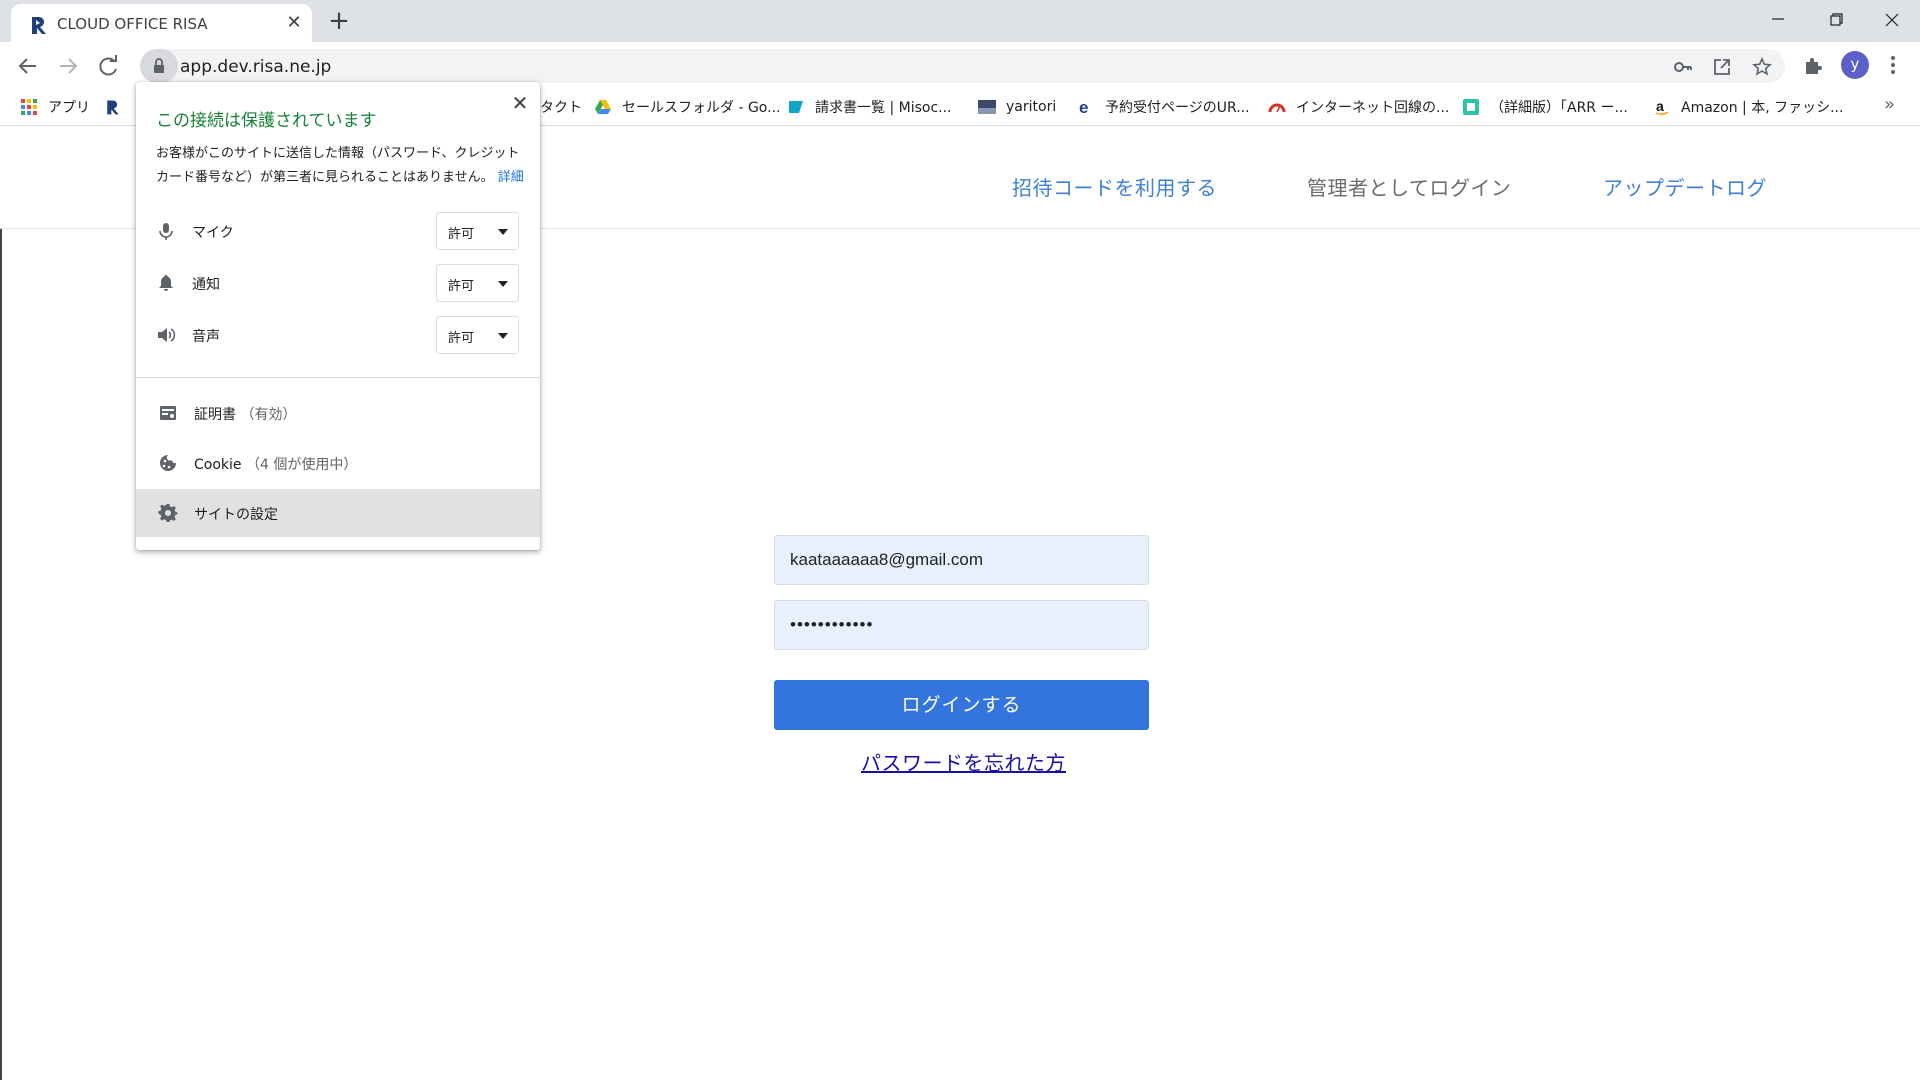 This screenshot has height=1080, width=1920. Describe the element at coordinates (1762, 67) in the screenshot. I see `bookmark-star-icon` at that location.